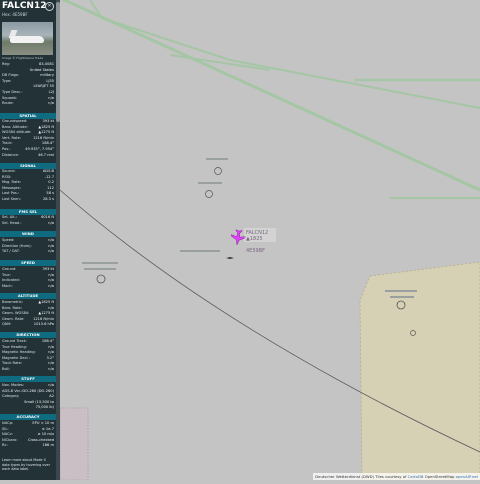 Image resolution: width=480 pixels, height=484 pixels. What do you see at coordinates (28, 200) in the screenshot?
I see `detail-row: Last Seen: 28.3 s` at bounding box center [28, 200].